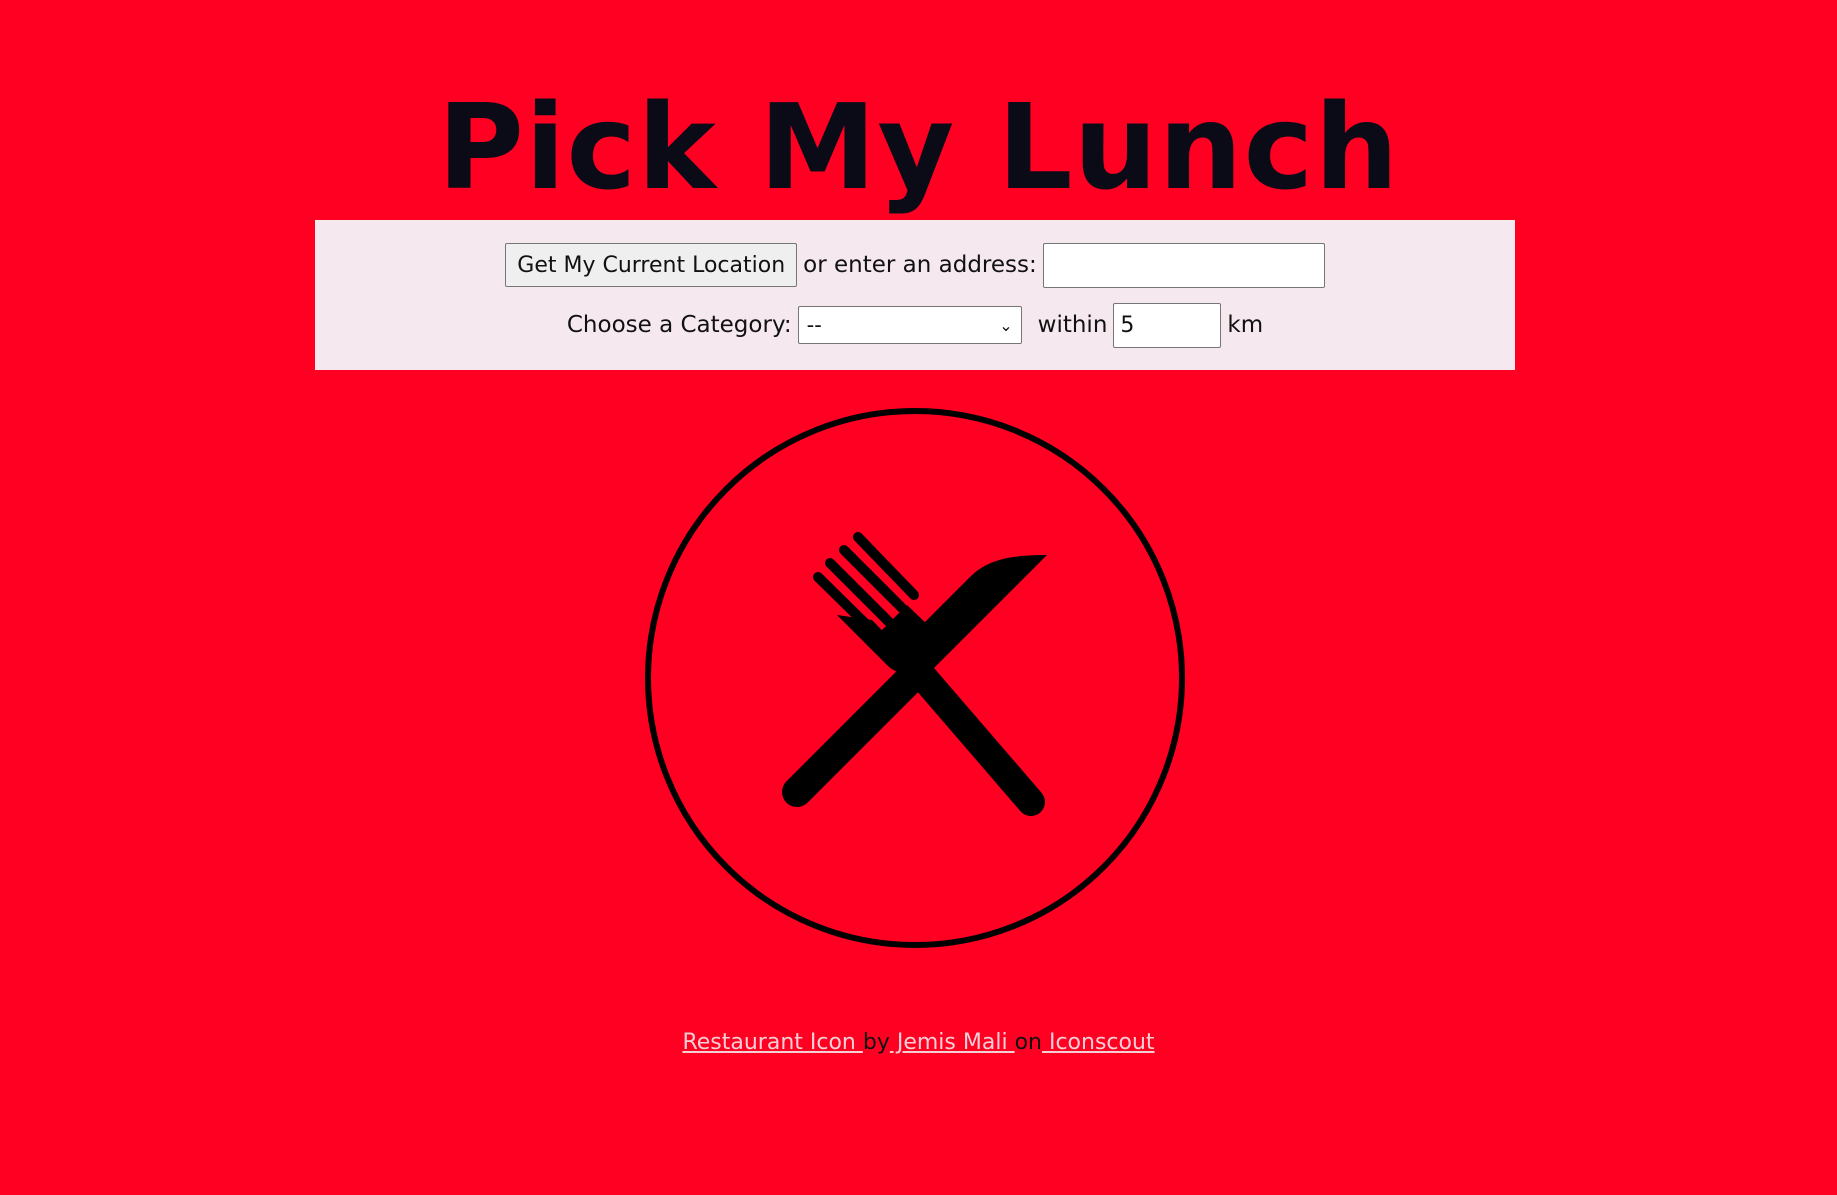  What do you see at coordinates (814, 325) in the screenshot?
I see `category-selected-value: --` at bounding box center [814, 325].